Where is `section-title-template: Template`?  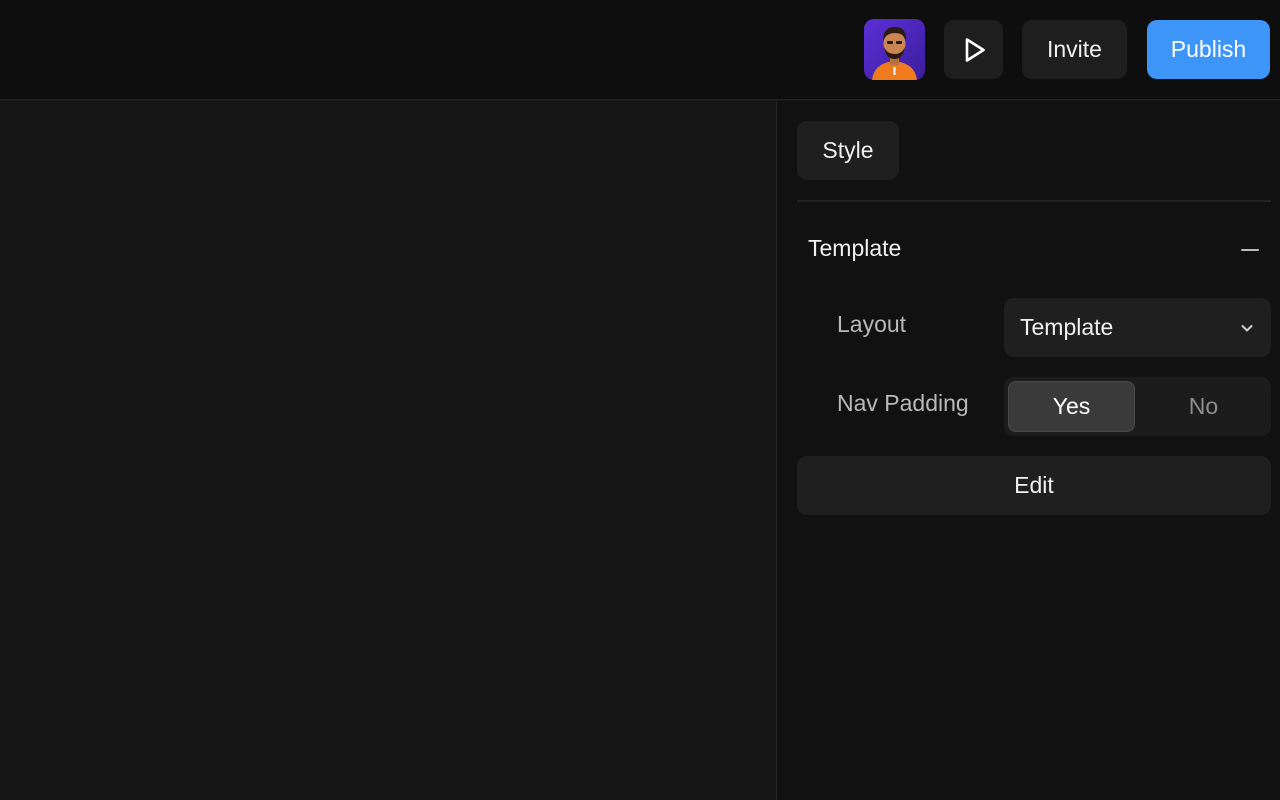
section-title-template: Template is located at coordinates (855, 248).